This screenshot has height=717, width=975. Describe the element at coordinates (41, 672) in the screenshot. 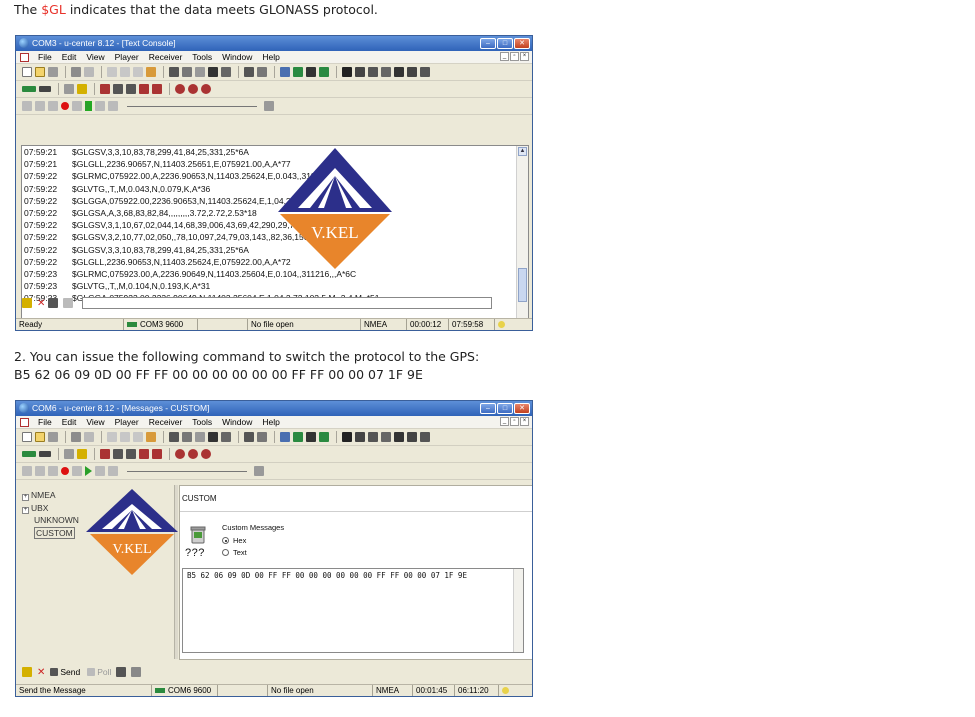

I see `clear-icon: ✕` at that location.